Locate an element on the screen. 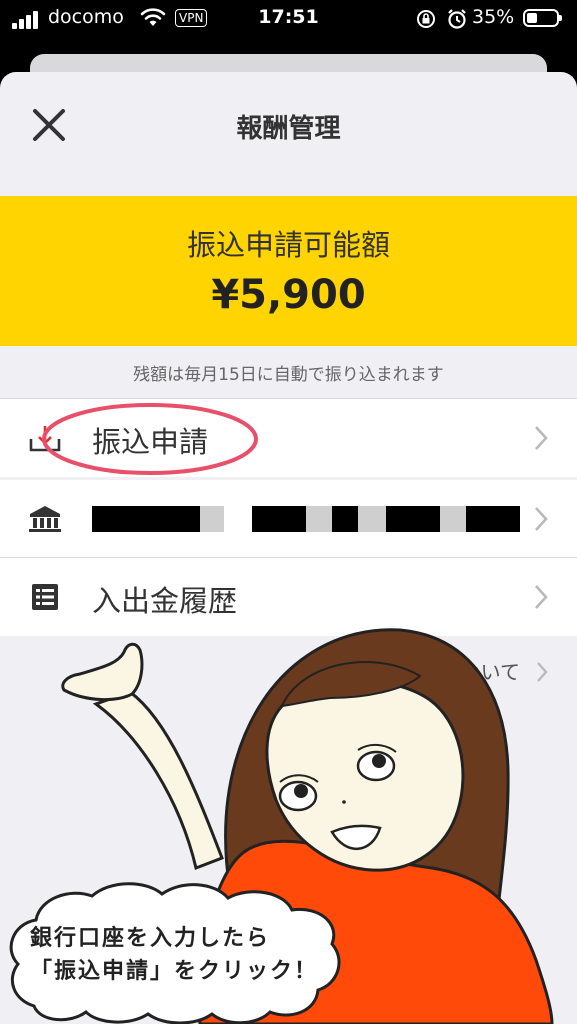 Image resolution: width=577 pixels, height=1024 pixels. alarm-icon is located at coordinates (457, 19).